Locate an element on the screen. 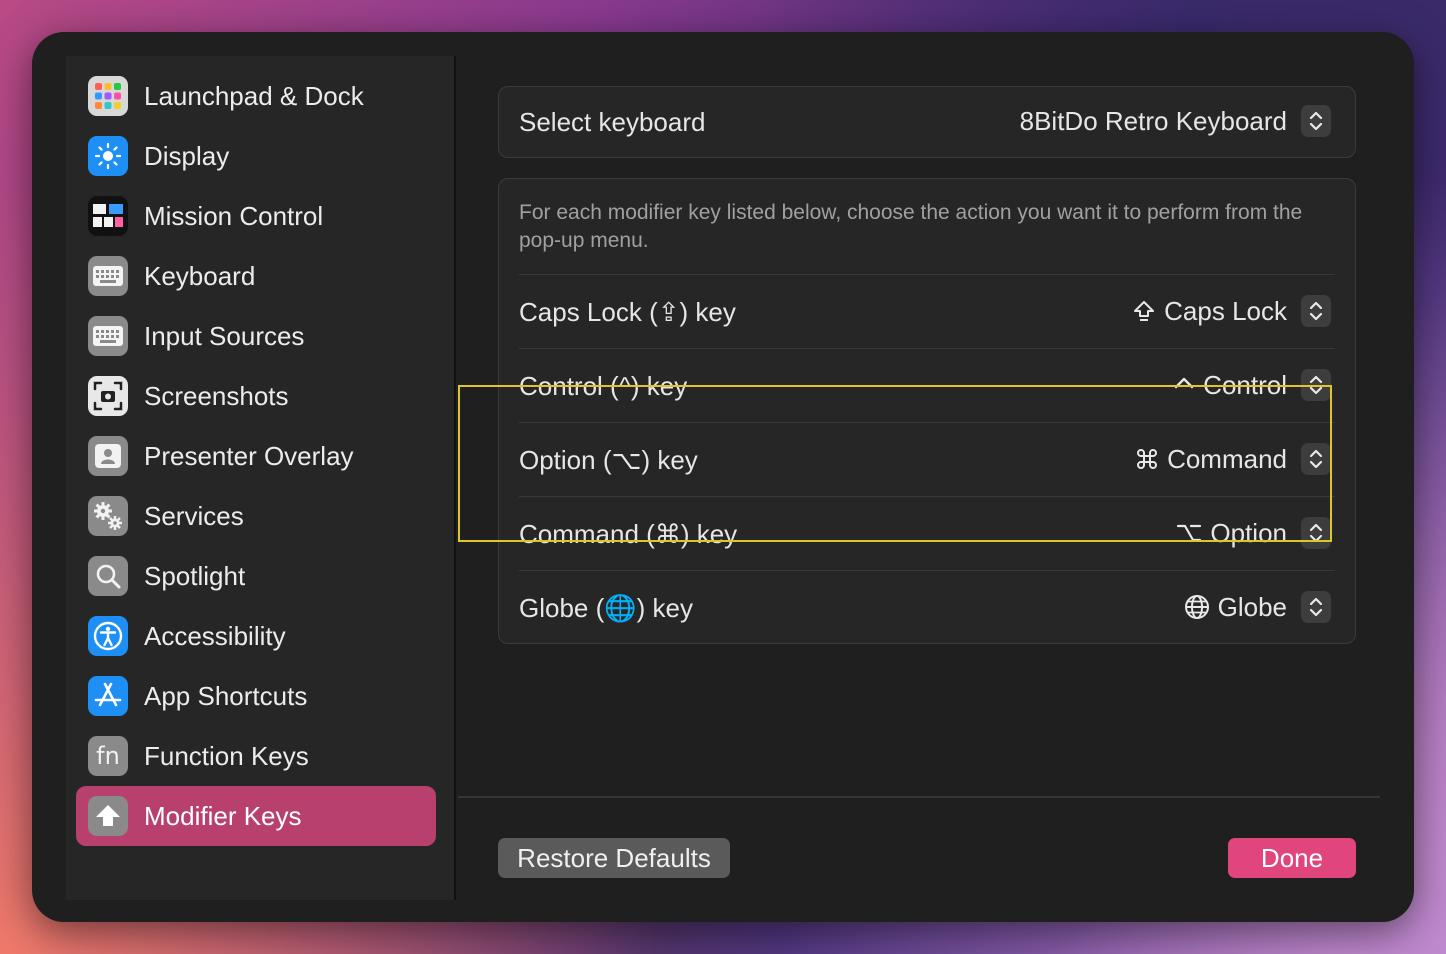 The width and height of the screenshot is (1446, 954). sidebar-item-label: Mission Control is located at coordinates (234, 215).